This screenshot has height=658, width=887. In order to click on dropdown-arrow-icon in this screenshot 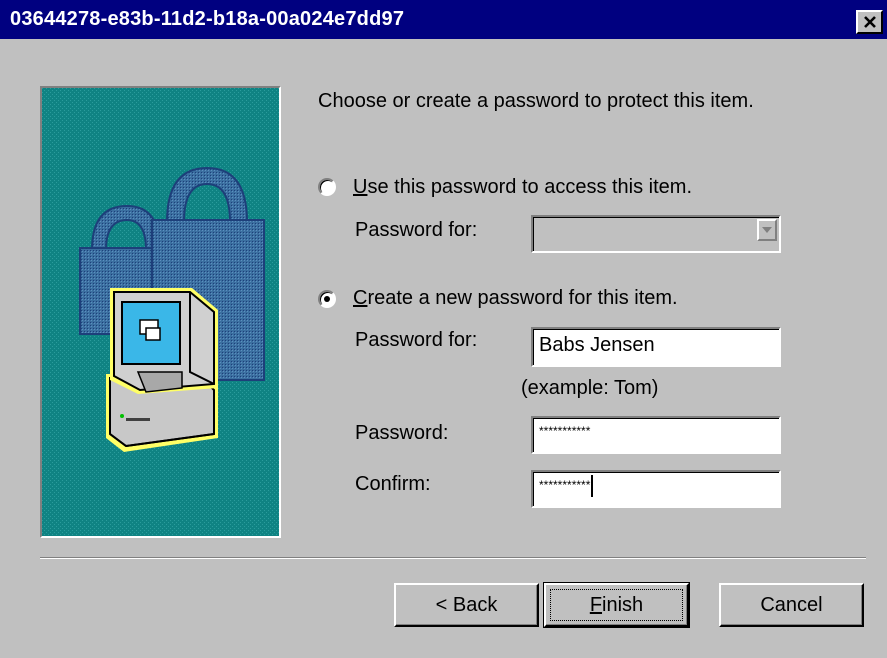, I will do `click(767, 230)`.